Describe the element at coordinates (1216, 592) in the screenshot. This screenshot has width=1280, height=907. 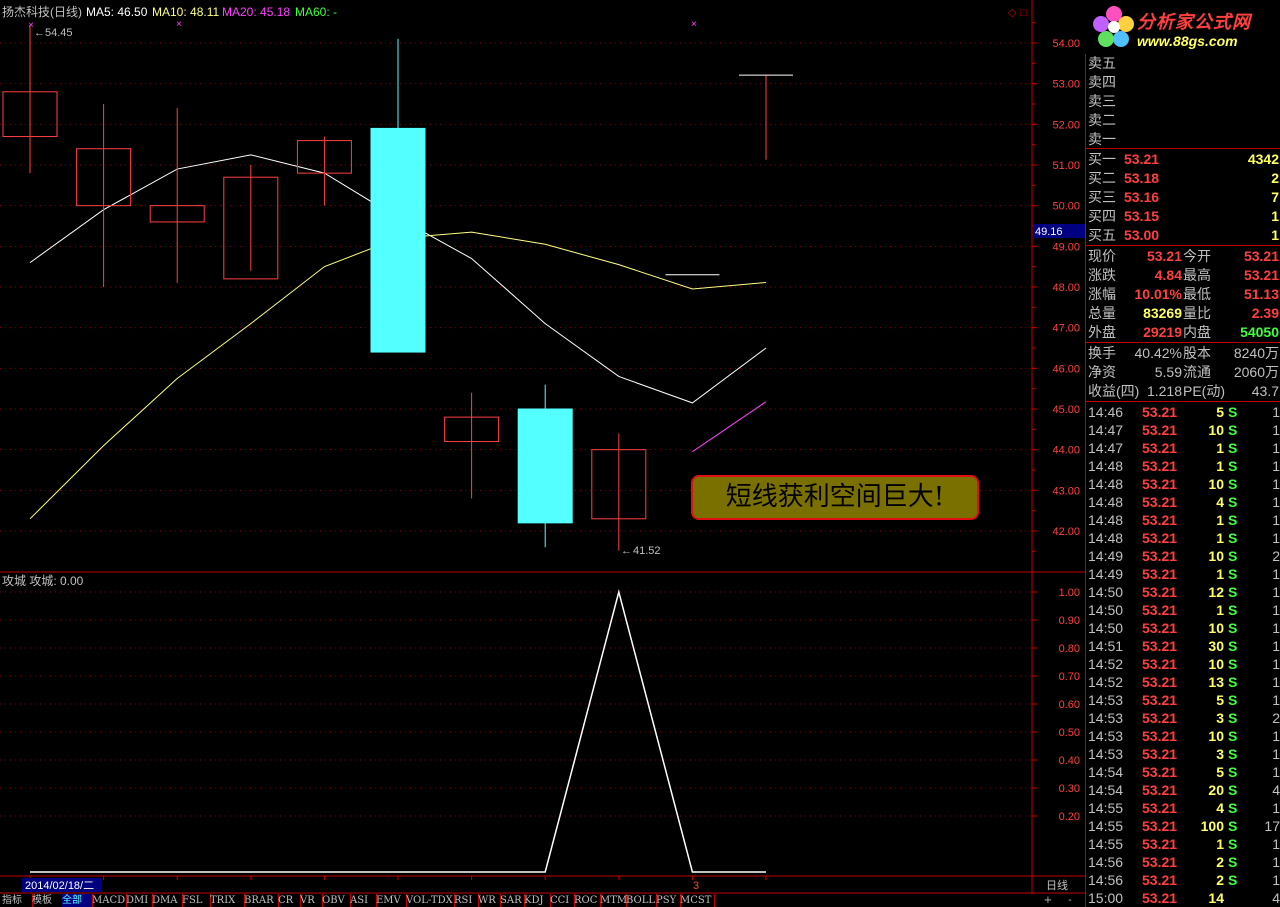
I see `tick-volume: 12` at that location.